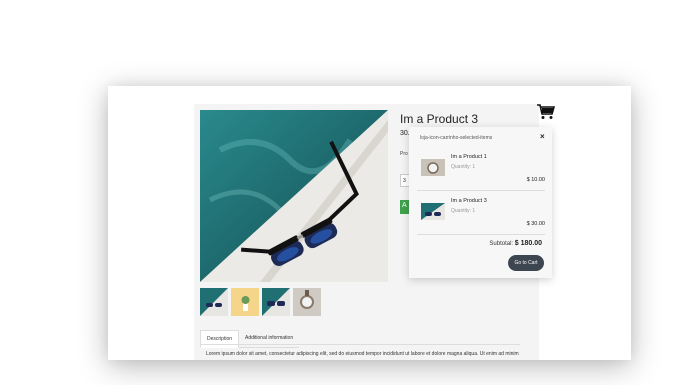 The image size is (693, 385). I want to click on close-icon: ×, so click(542, 136).